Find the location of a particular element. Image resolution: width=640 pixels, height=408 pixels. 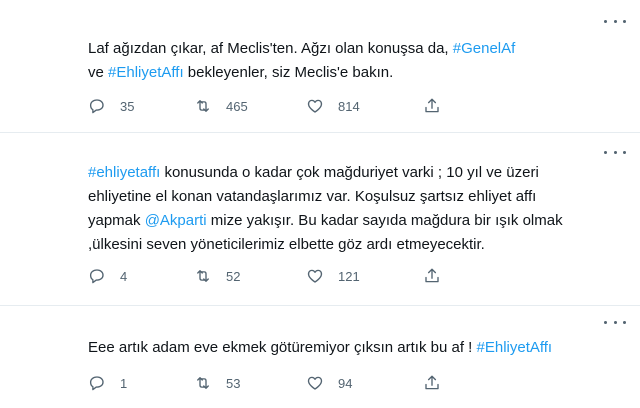

like-count: 814 is located at coordinates (349, 106).